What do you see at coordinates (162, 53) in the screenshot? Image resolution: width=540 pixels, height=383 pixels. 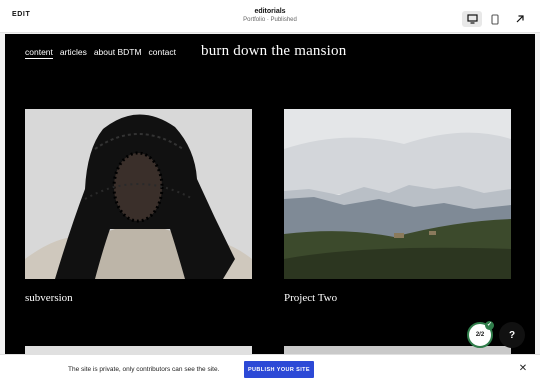 I see `nav-item-contact: contact` at bounding box center [162, 53].